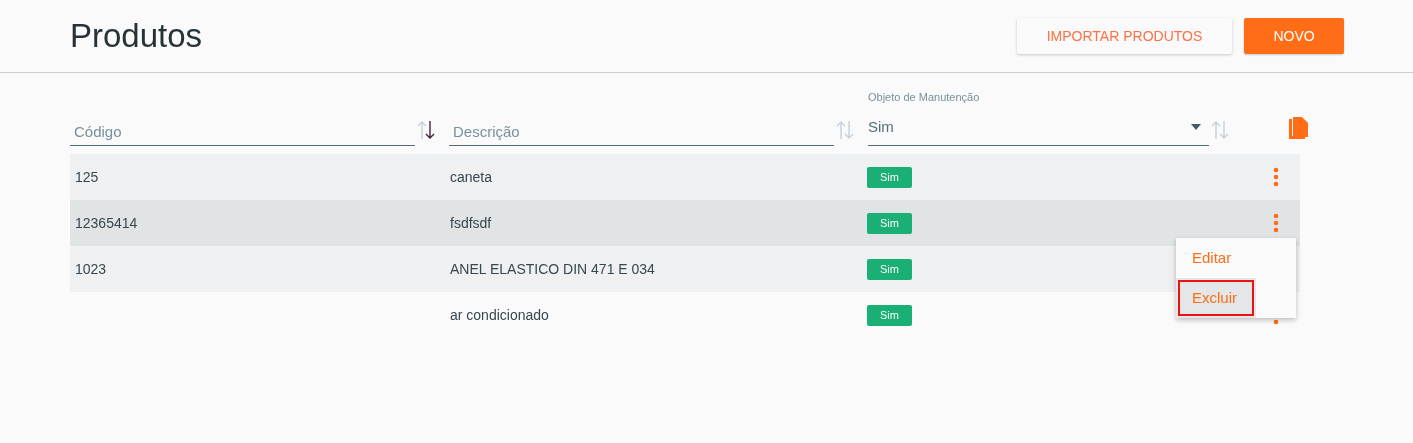  I want to click on description-cell-text: ANEL ELASTICO DIN 471 E 034, so click(552, 269).